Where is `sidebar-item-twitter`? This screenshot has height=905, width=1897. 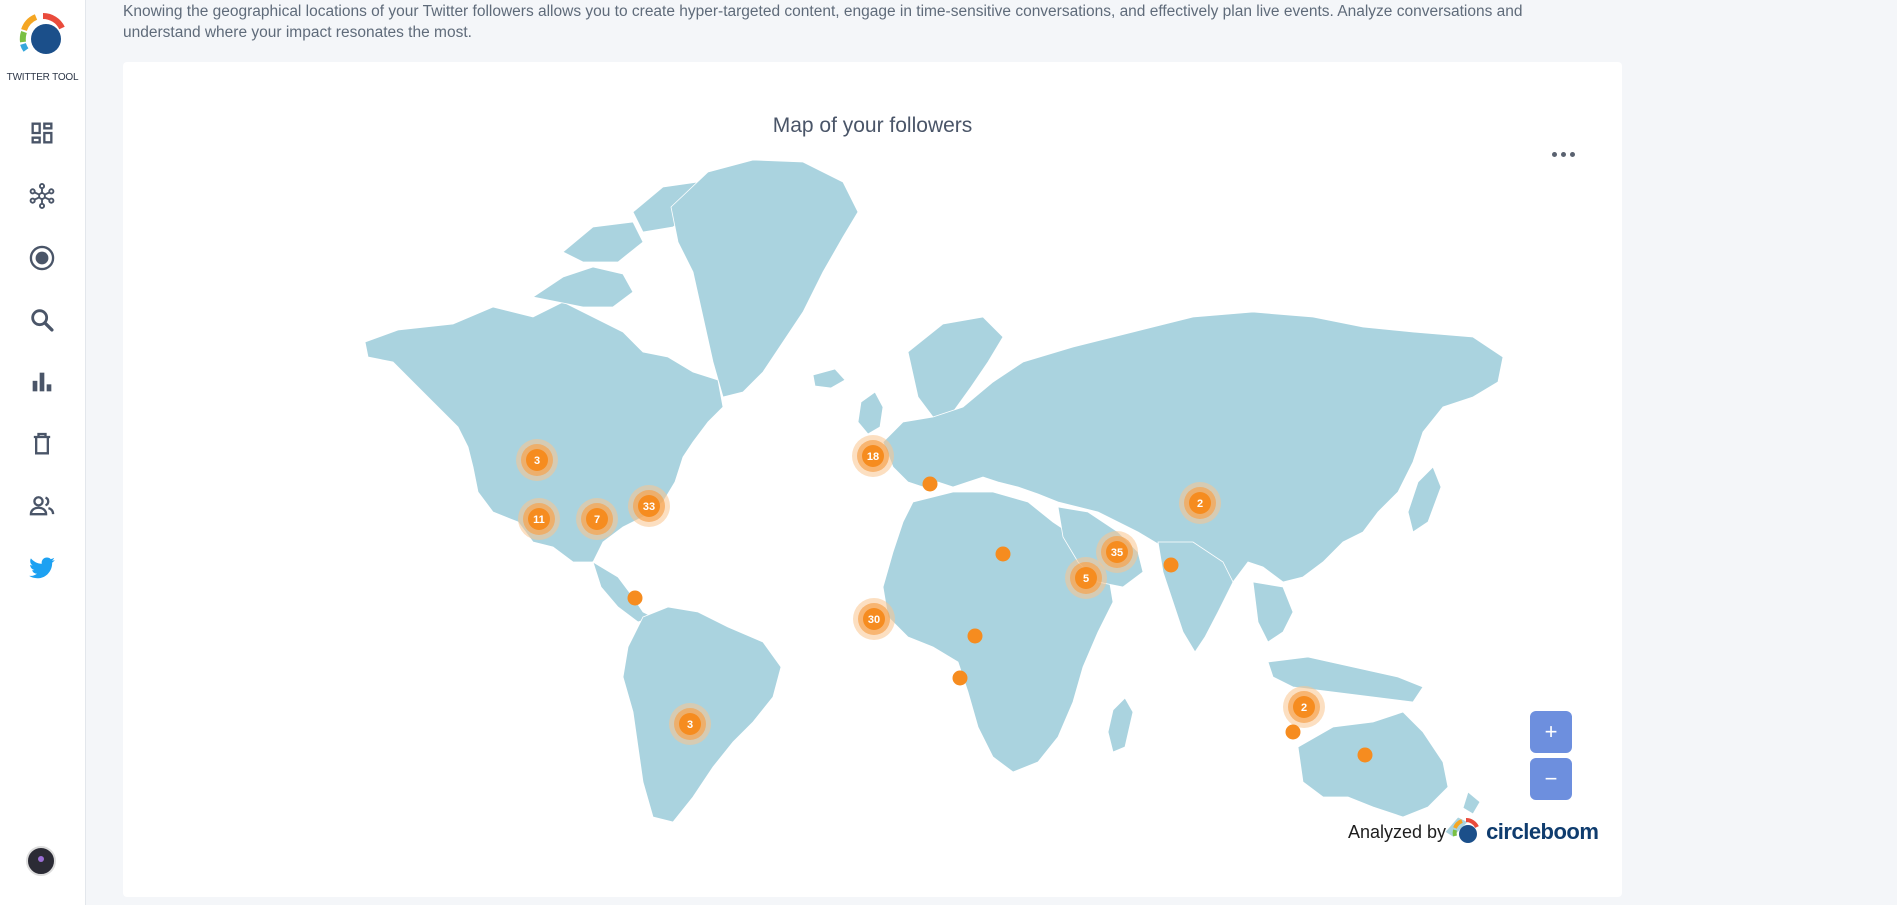 sidebar-item-twitter is located at coordinates (42, 568).